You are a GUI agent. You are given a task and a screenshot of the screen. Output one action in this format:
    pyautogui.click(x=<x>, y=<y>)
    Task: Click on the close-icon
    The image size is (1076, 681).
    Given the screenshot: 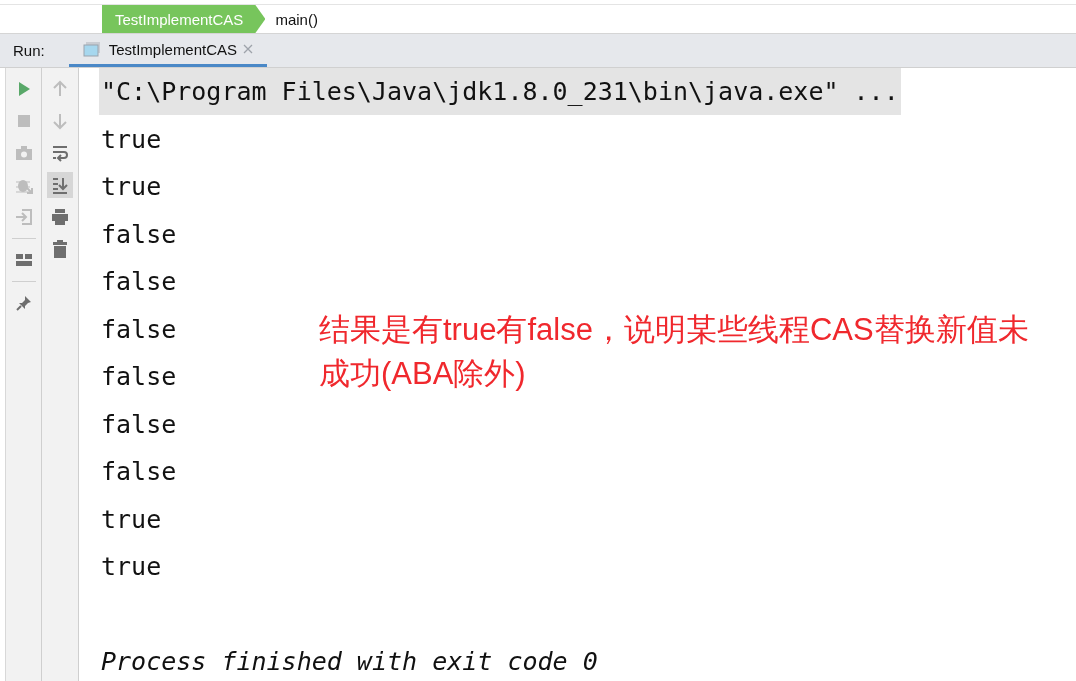 What is the action you would take?
    pyautogui.click(x=248, y=49)
    